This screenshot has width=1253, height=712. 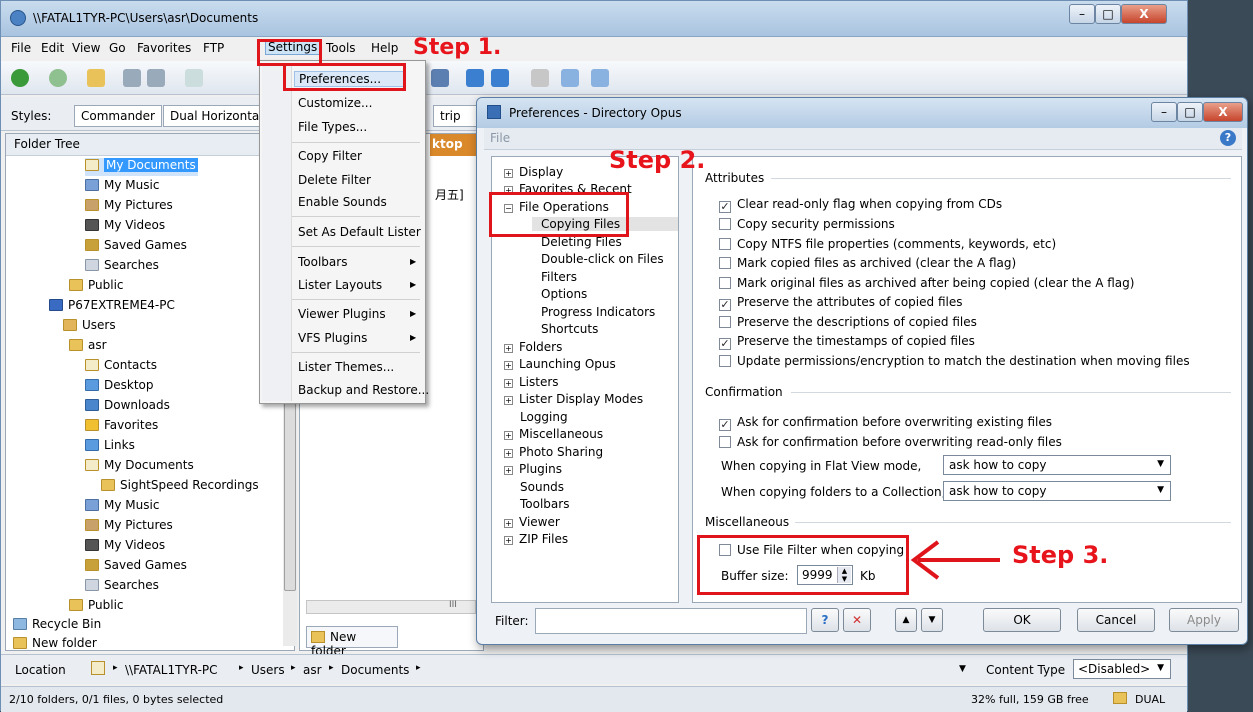 What do you see at coordinates (342, 314) in the screenshot?
I see `menu-item-viewer-plugins: Viewer Plugins` at bounding box center [342, 314].